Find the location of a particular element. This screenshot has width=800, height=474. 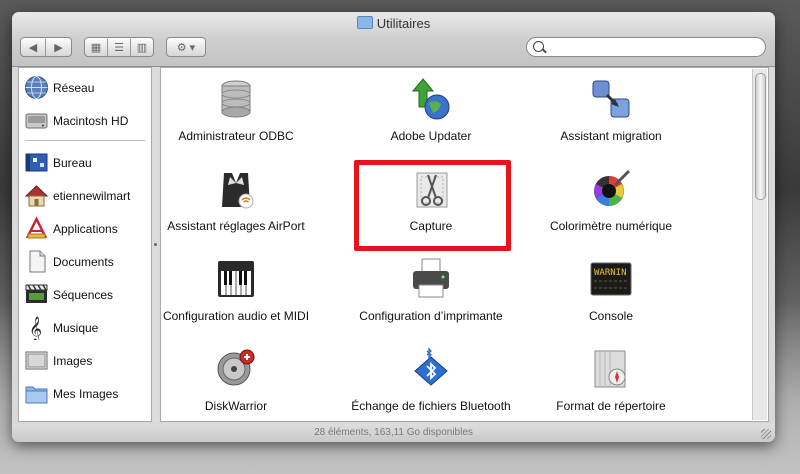

desktop-icon is located at coordinates (36, 162).